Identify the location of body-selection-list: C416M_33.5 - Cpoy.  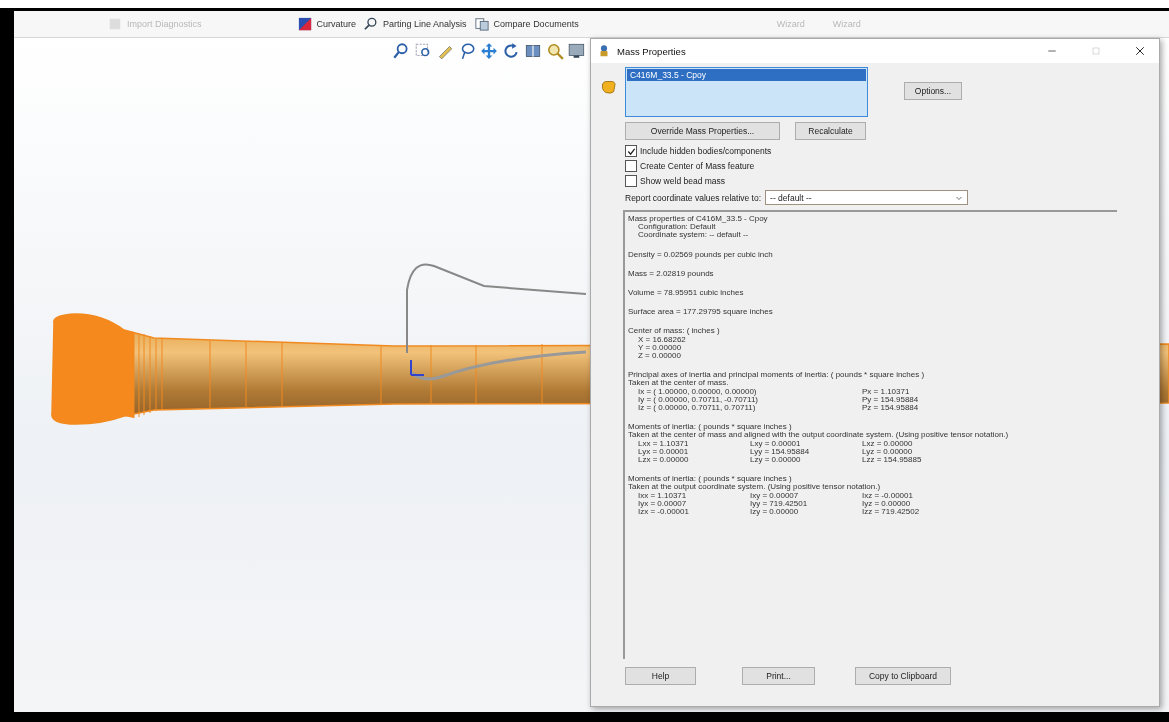
(746, 92).